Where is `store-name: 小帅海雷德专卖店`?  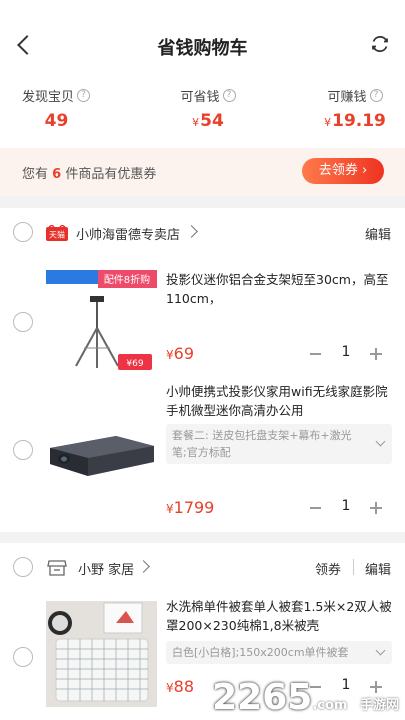 store-name: 小帅海雷德专卖店 is located at coordinates (128, 233).